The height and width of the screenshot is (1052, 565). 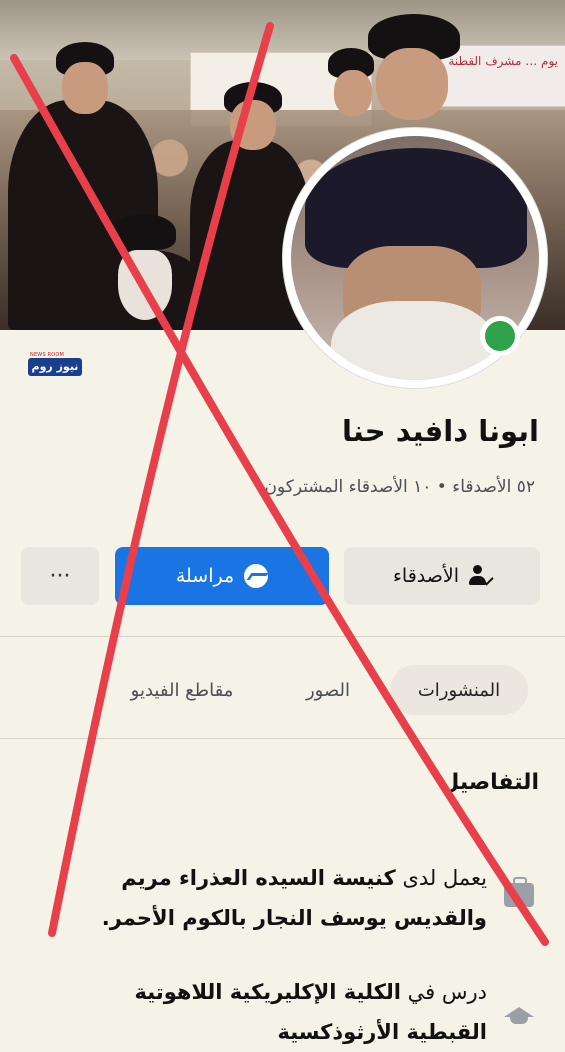 I want to click on friend-check-icon, so click(x=481, y=576).